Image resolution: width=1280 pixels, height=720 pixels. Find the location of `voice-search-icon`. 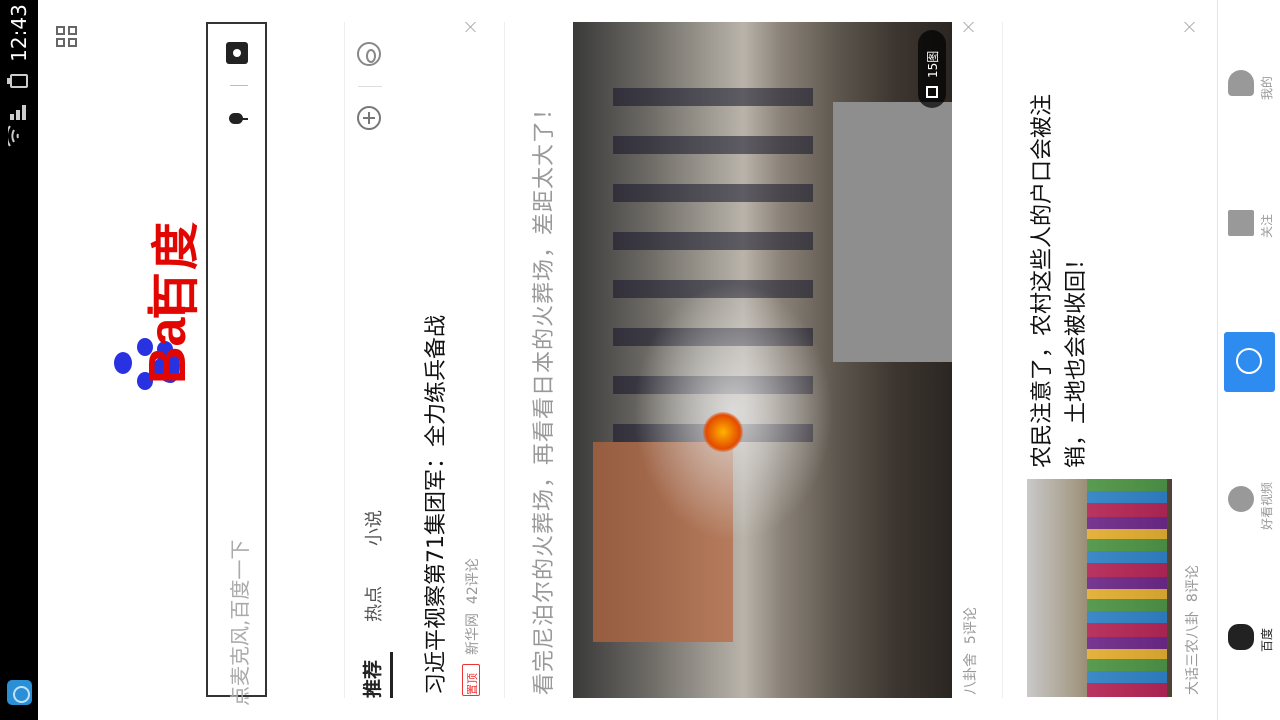

voice-search-icon is located at coordinates (1249, 361).